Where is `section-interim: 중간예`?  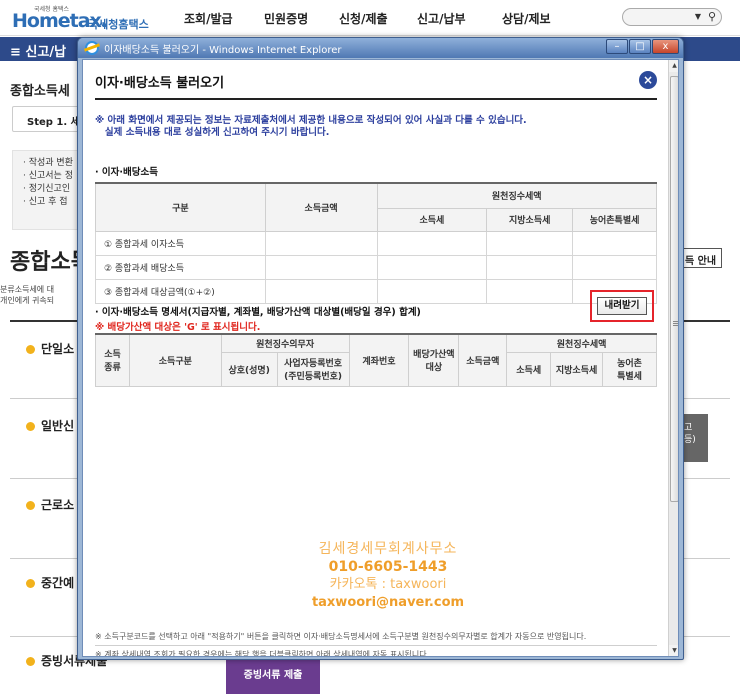 section-interim: 중간예 is located at coordinates (50, 582).